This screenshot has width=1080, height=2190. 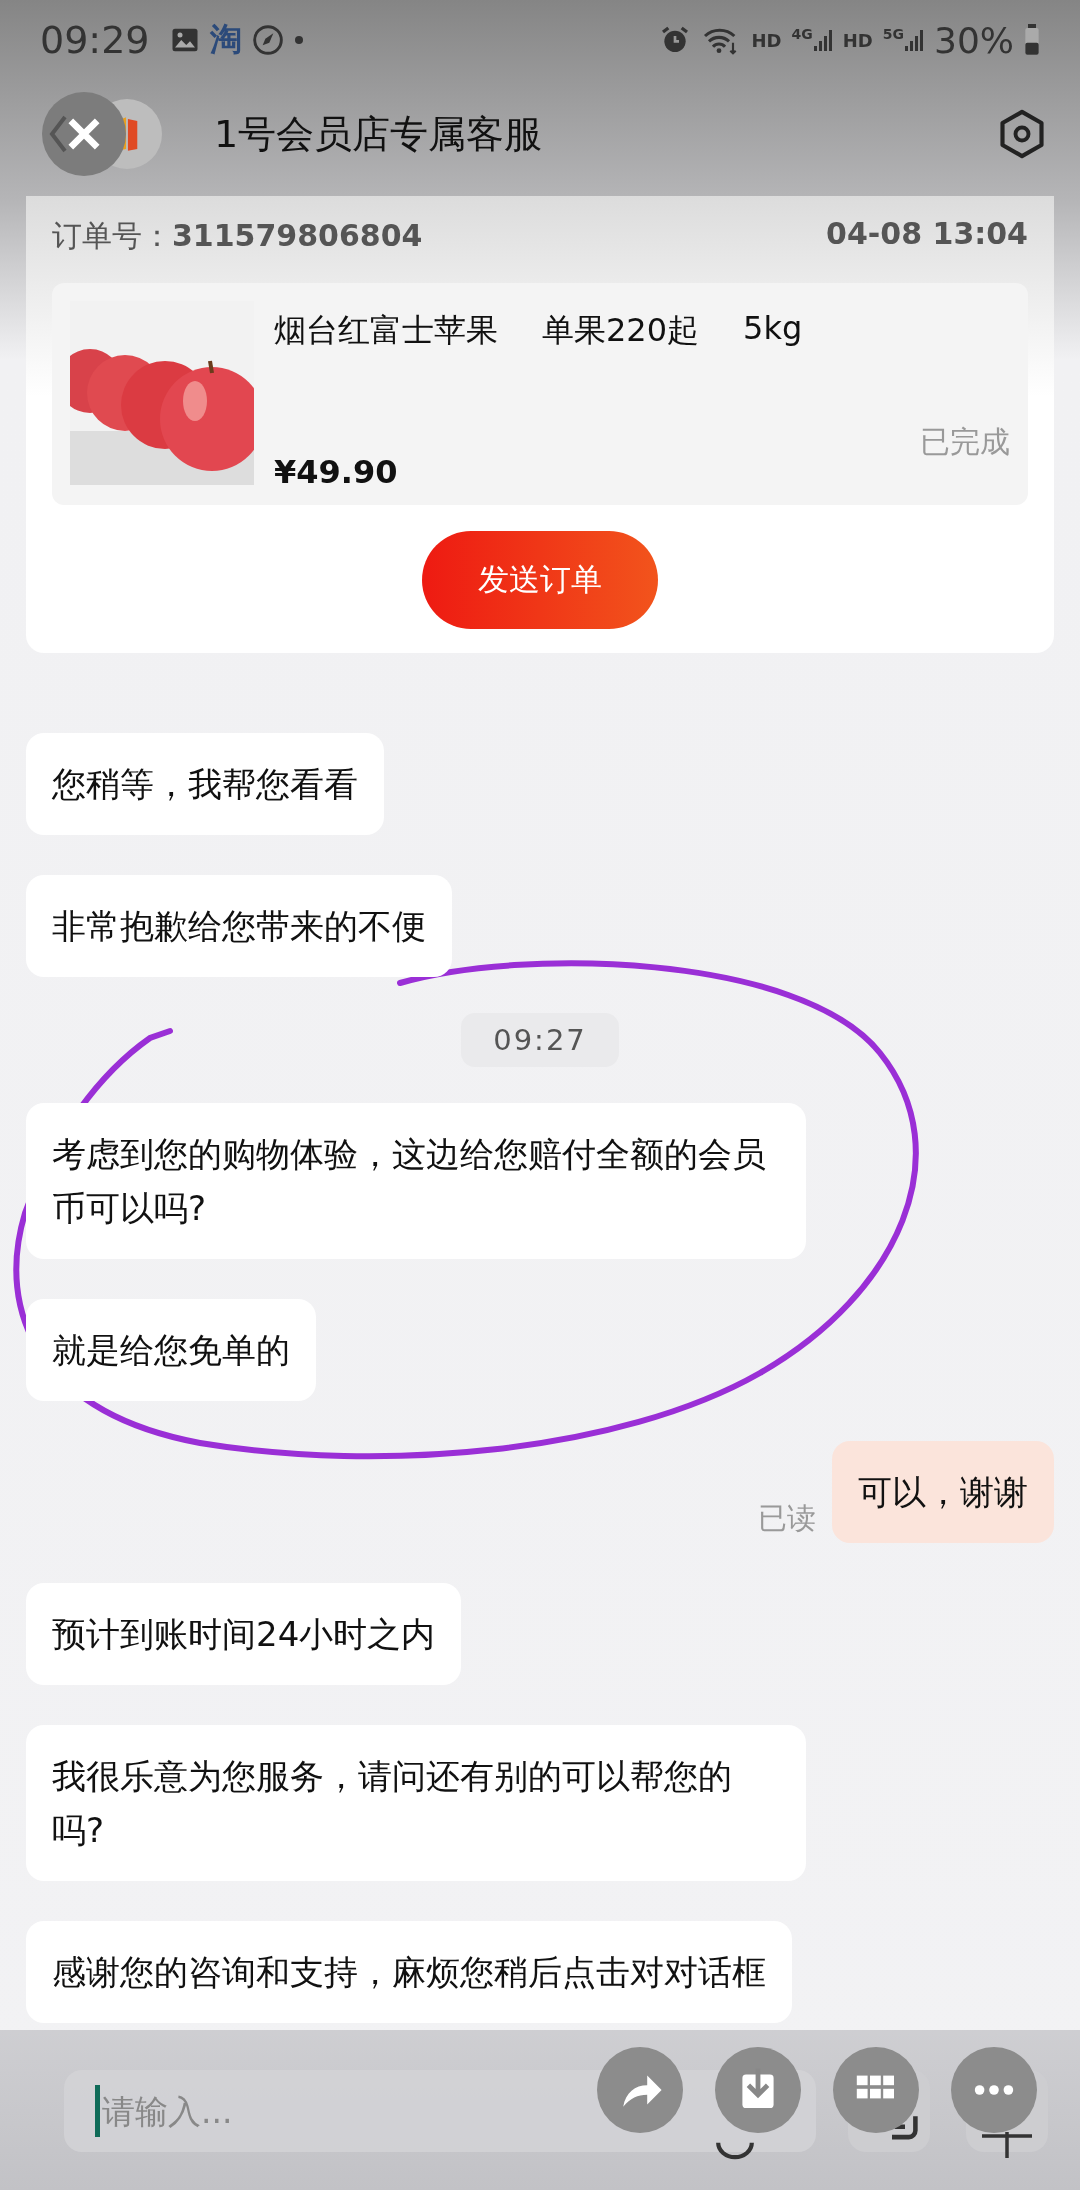 I want to click on order-status: 已完成, so click(x=965, y=442).